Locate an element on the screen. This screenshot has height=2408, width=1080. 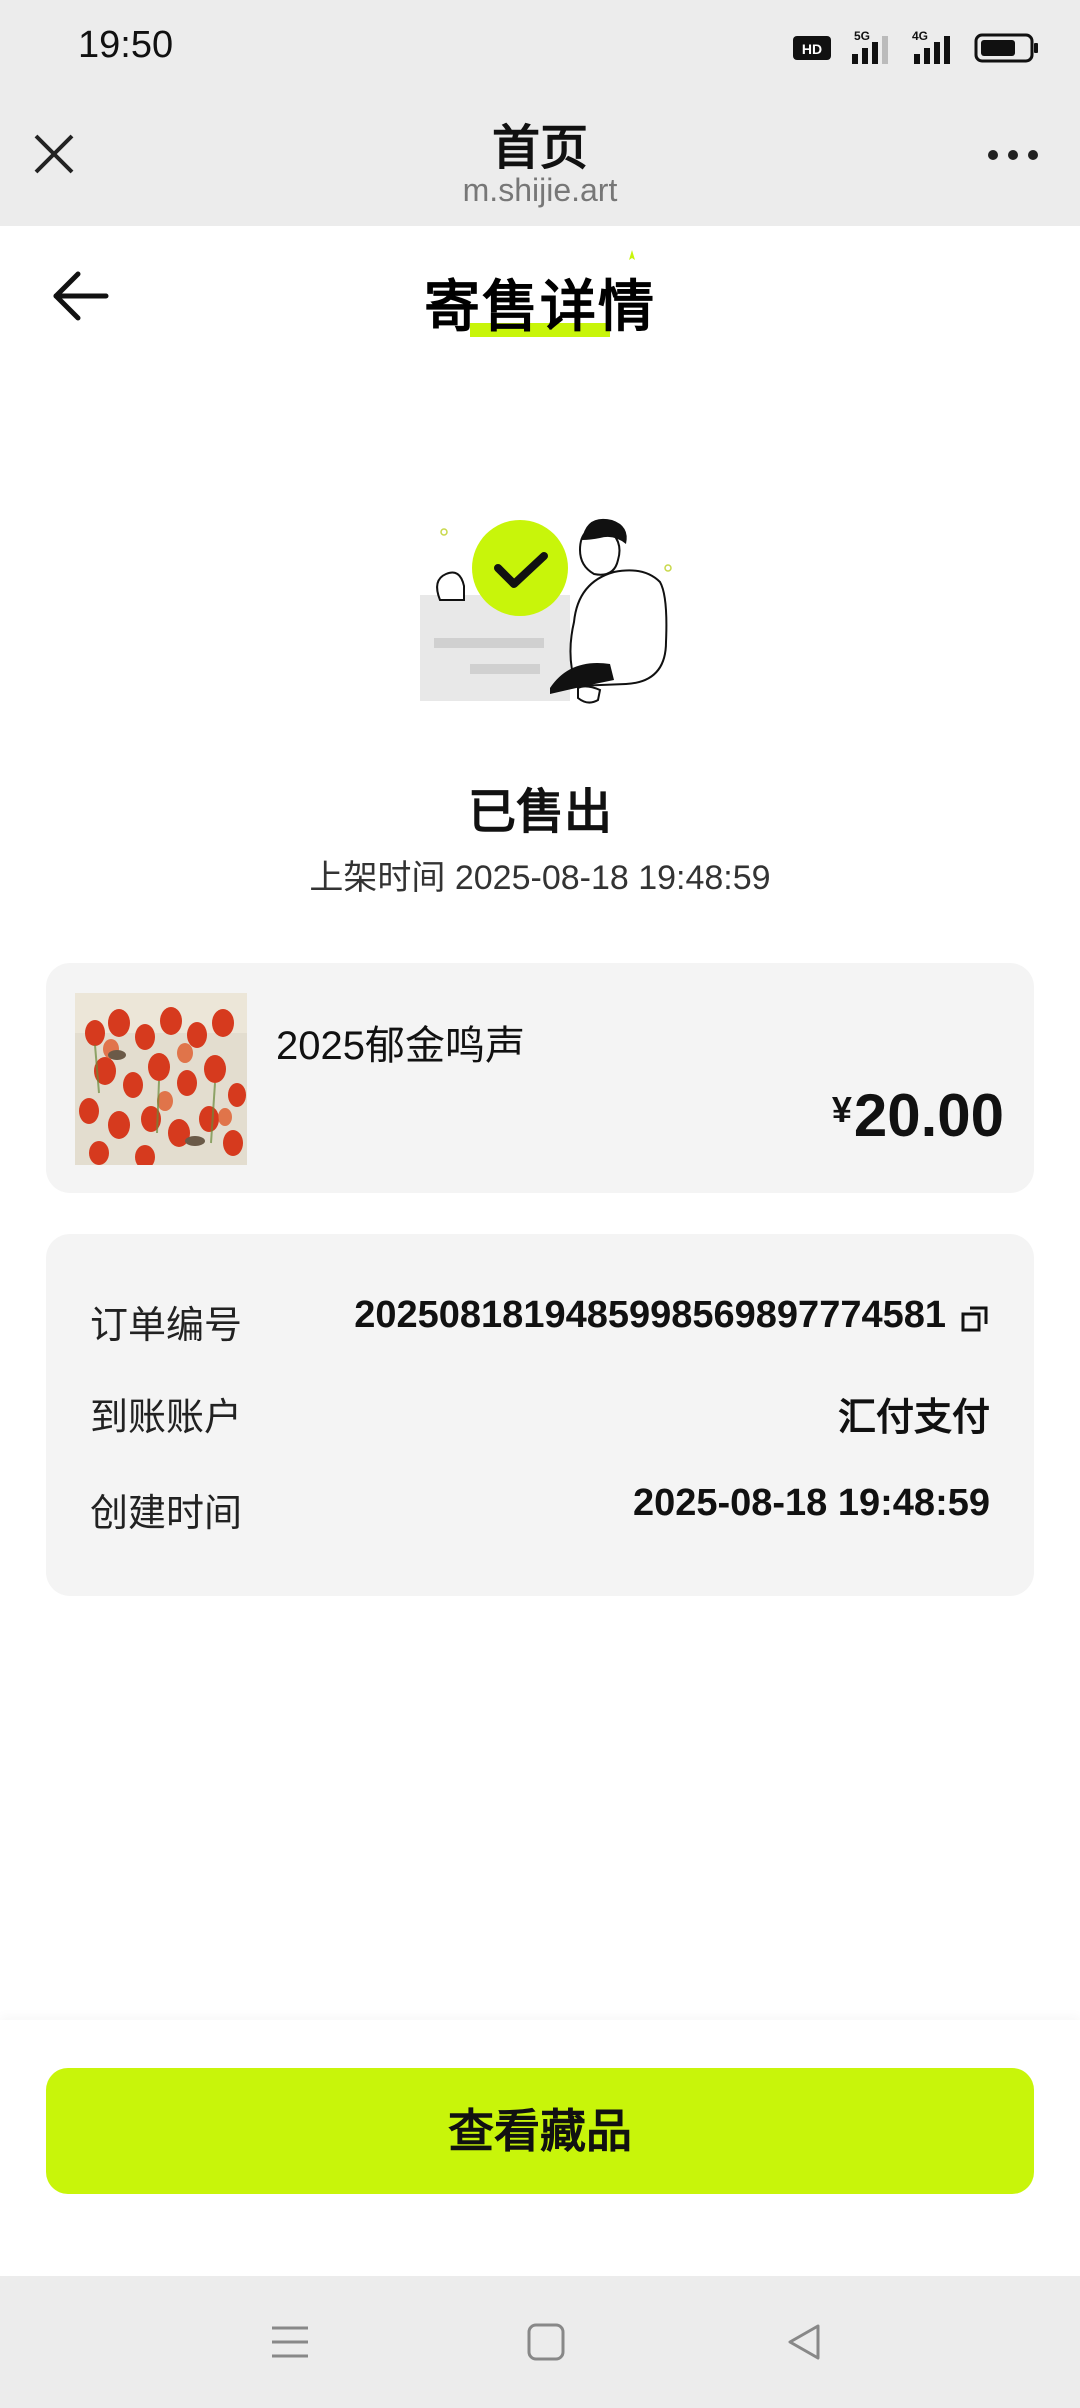
browser-chrome: 19:50 HD 5G 4G 首页 m.shijie.art is located at coordinates (540, 113).